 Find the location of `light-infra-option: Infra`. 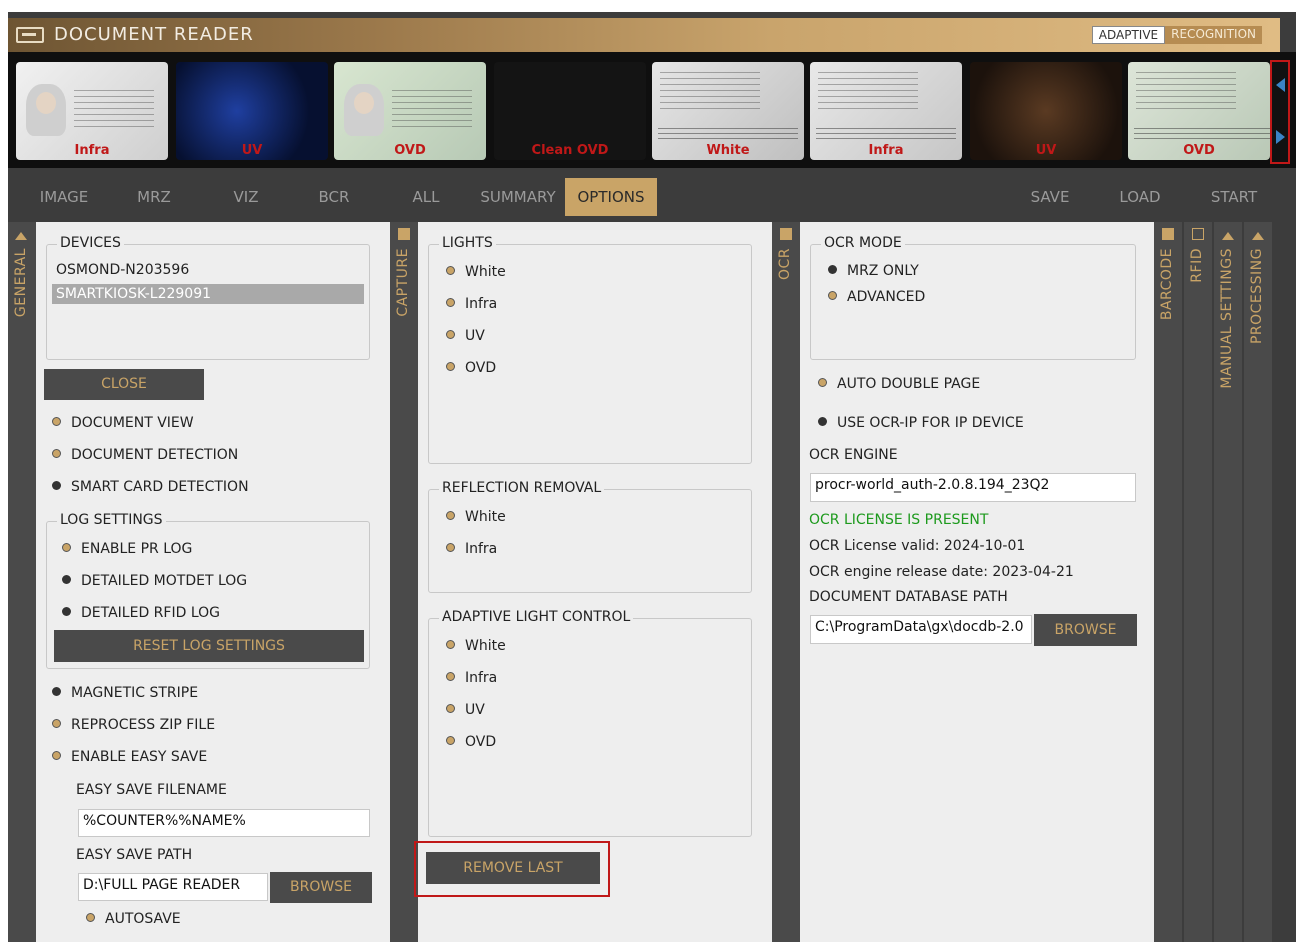

light-infra-option: Infra is located at coordinates (471, 304).